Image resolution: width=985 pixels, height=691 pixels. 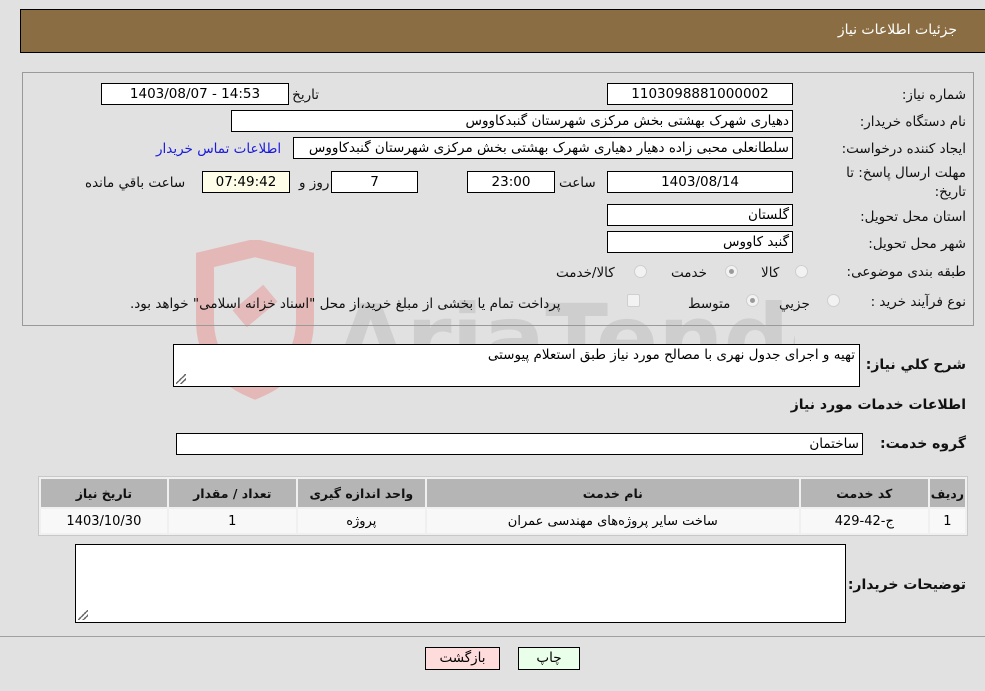 I want to click on category-radio-service, so click(x=731, y=271).